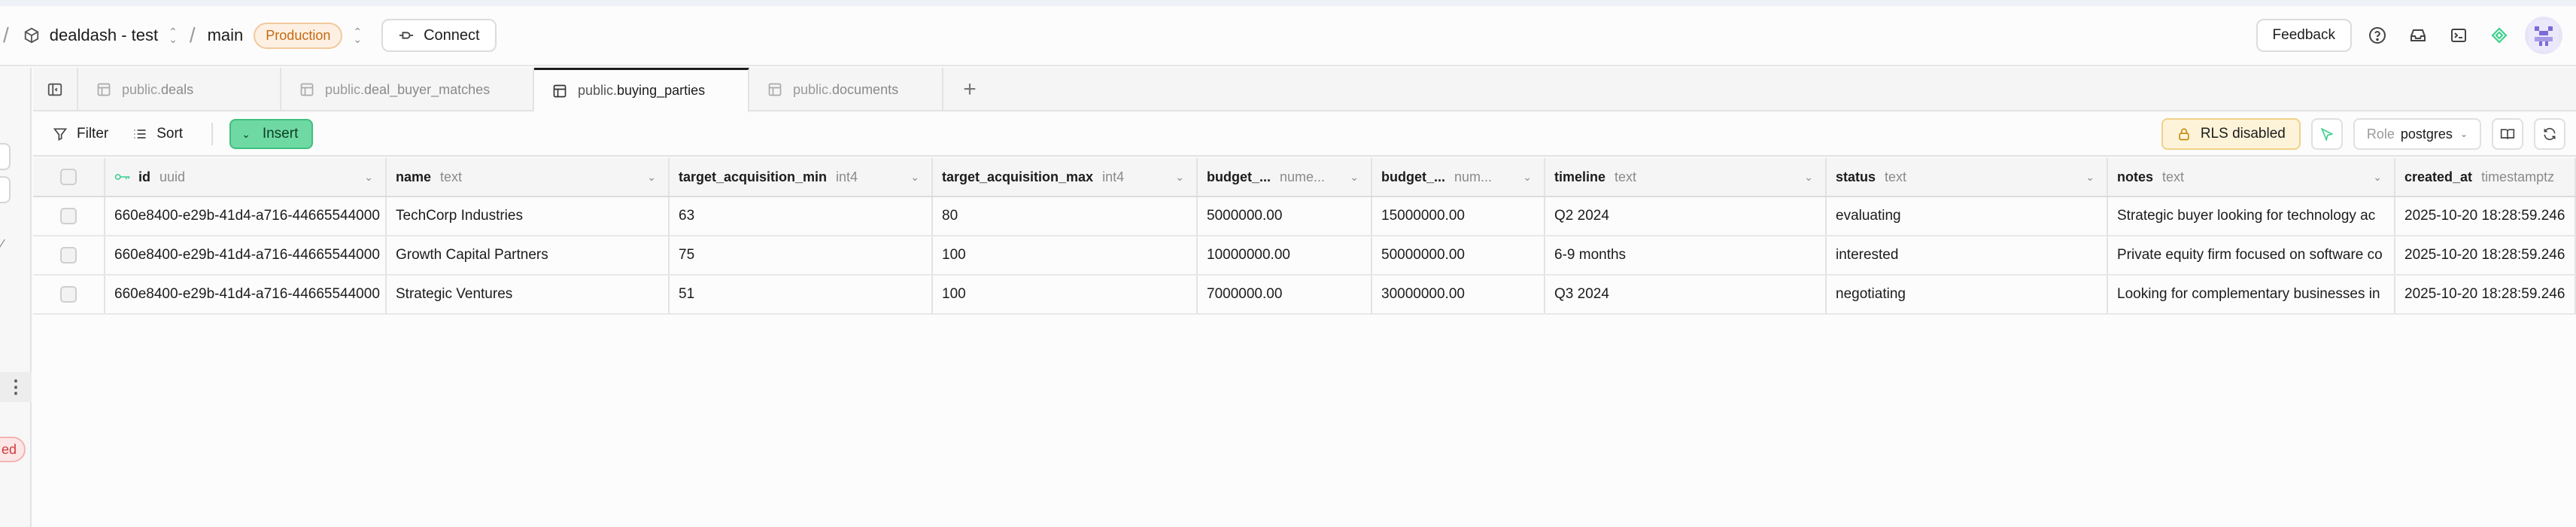 This screenshot has width=2576, height=527. What do you see at coordinates (1459, 294) in the screenshot?
I see `cell-budget-max: 30000000.00` at bounding box center [1459, 294].